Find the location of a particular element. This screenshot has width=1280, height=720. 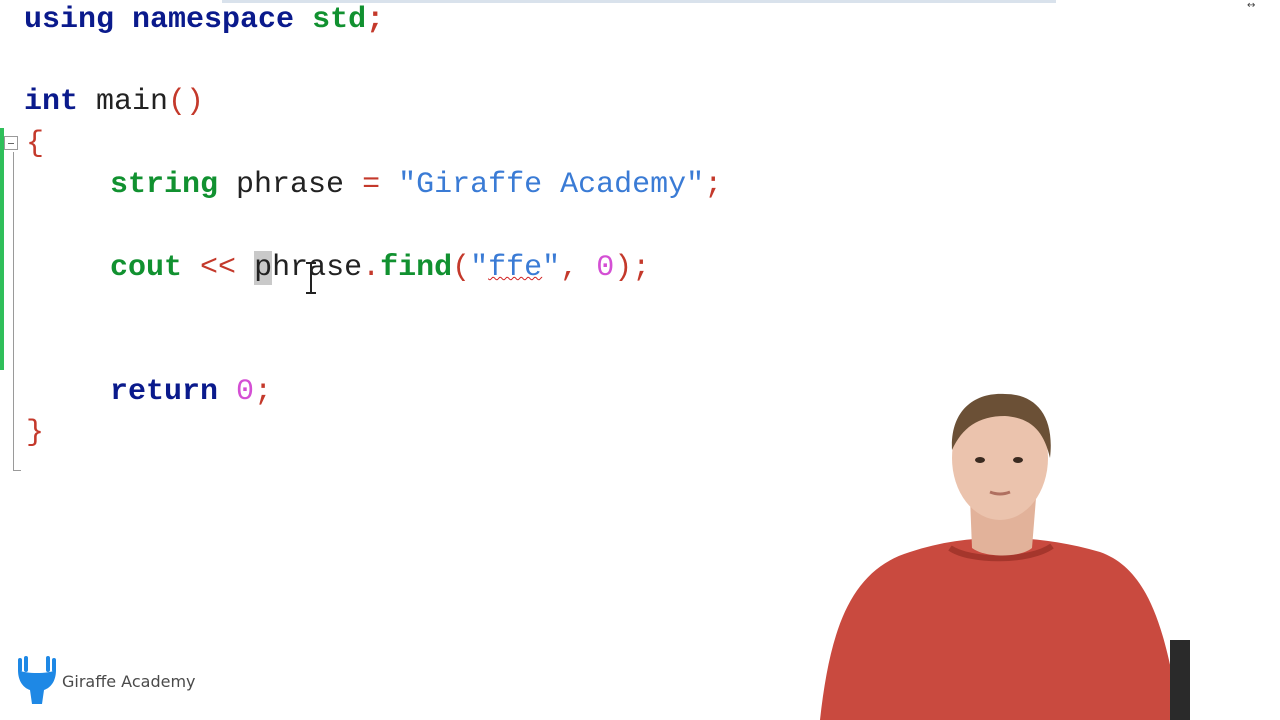

code-line-main: int main() is located at coordinates (114, 102).